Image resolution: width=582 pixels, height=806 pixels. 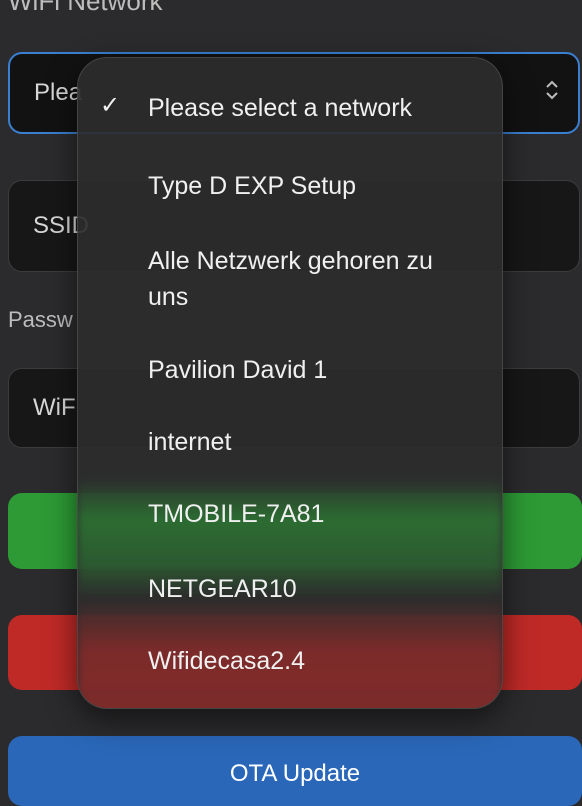 What do you see at coordinates (310, 589) in the screenshot?
I see `network-option: NETGEAR10` at bounding box center [310, 589].